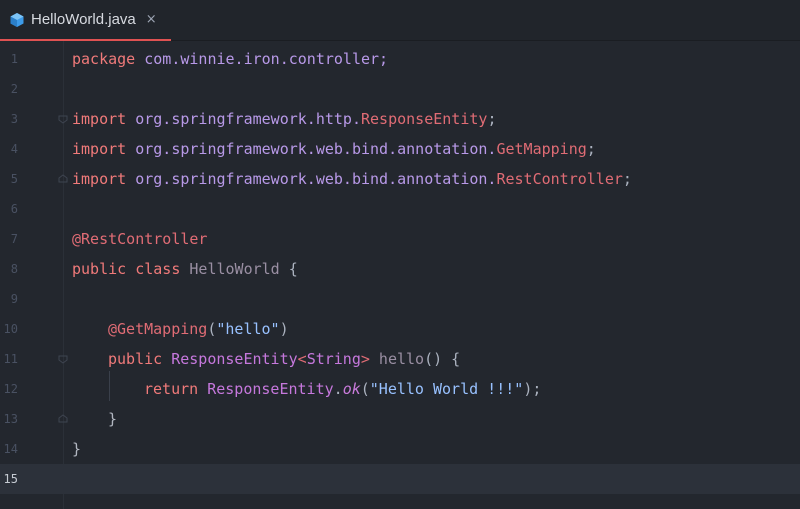  I want to click on method-call: ok, so click(351, 389).